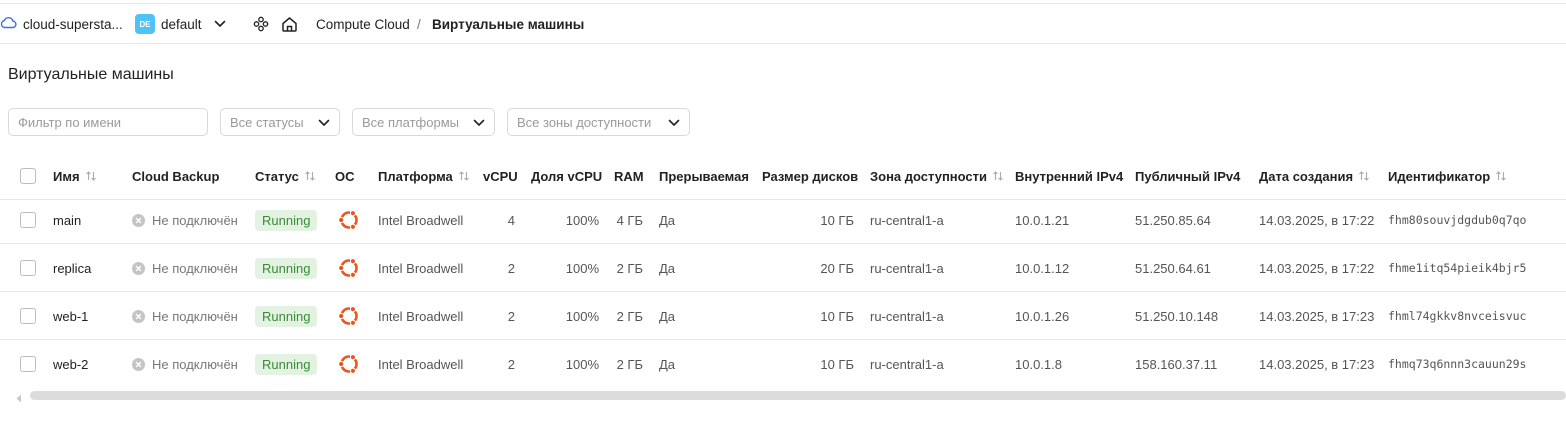 Image resolution: width=1566 pixels, height=436 pixels. Describe the element at coordinates (1042, 316) in the screenshot. I see `internal-ip: 10.0.1.26` at that location.